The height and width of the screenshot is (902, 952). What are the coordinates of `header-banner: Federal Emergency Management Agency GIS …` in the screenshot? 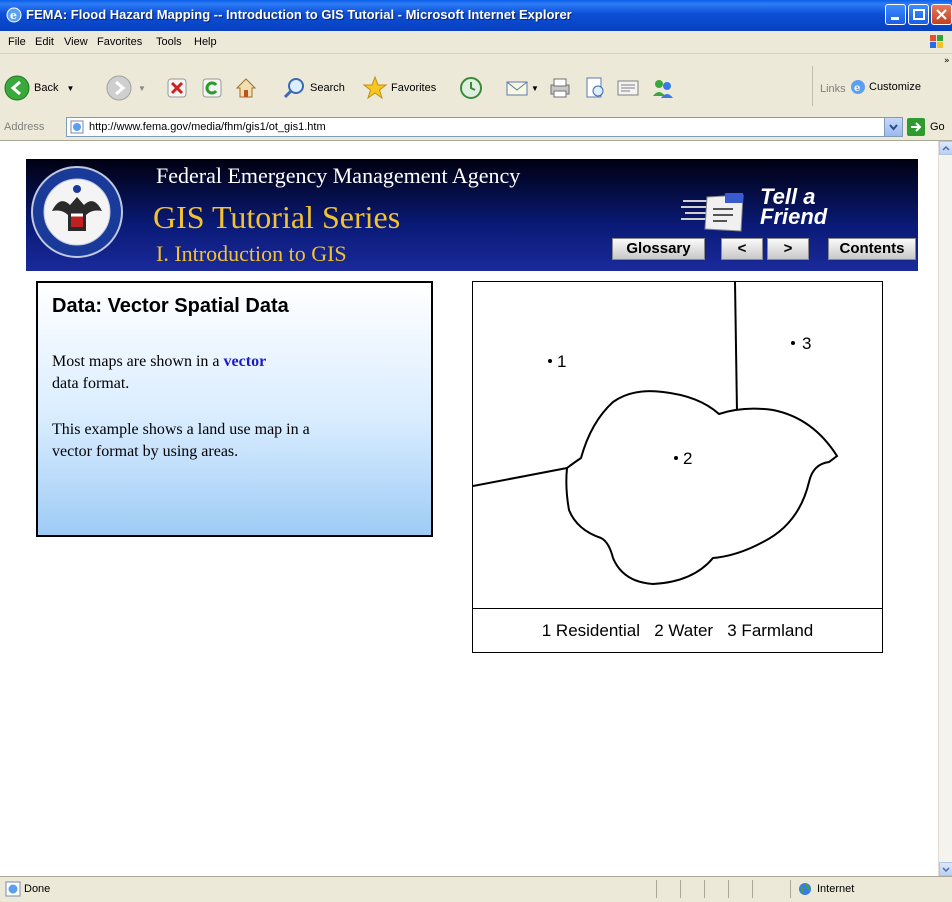 It's located at (472, 215).